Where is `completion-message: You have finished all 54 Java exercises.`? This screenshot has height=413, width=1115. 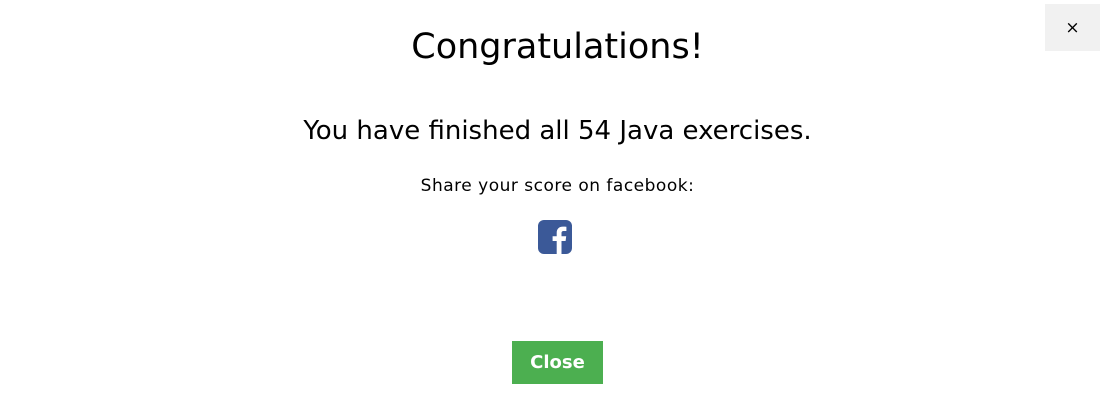 completion-message: You have finished all 54 Java exercises. is located at coordinates (557, 131).